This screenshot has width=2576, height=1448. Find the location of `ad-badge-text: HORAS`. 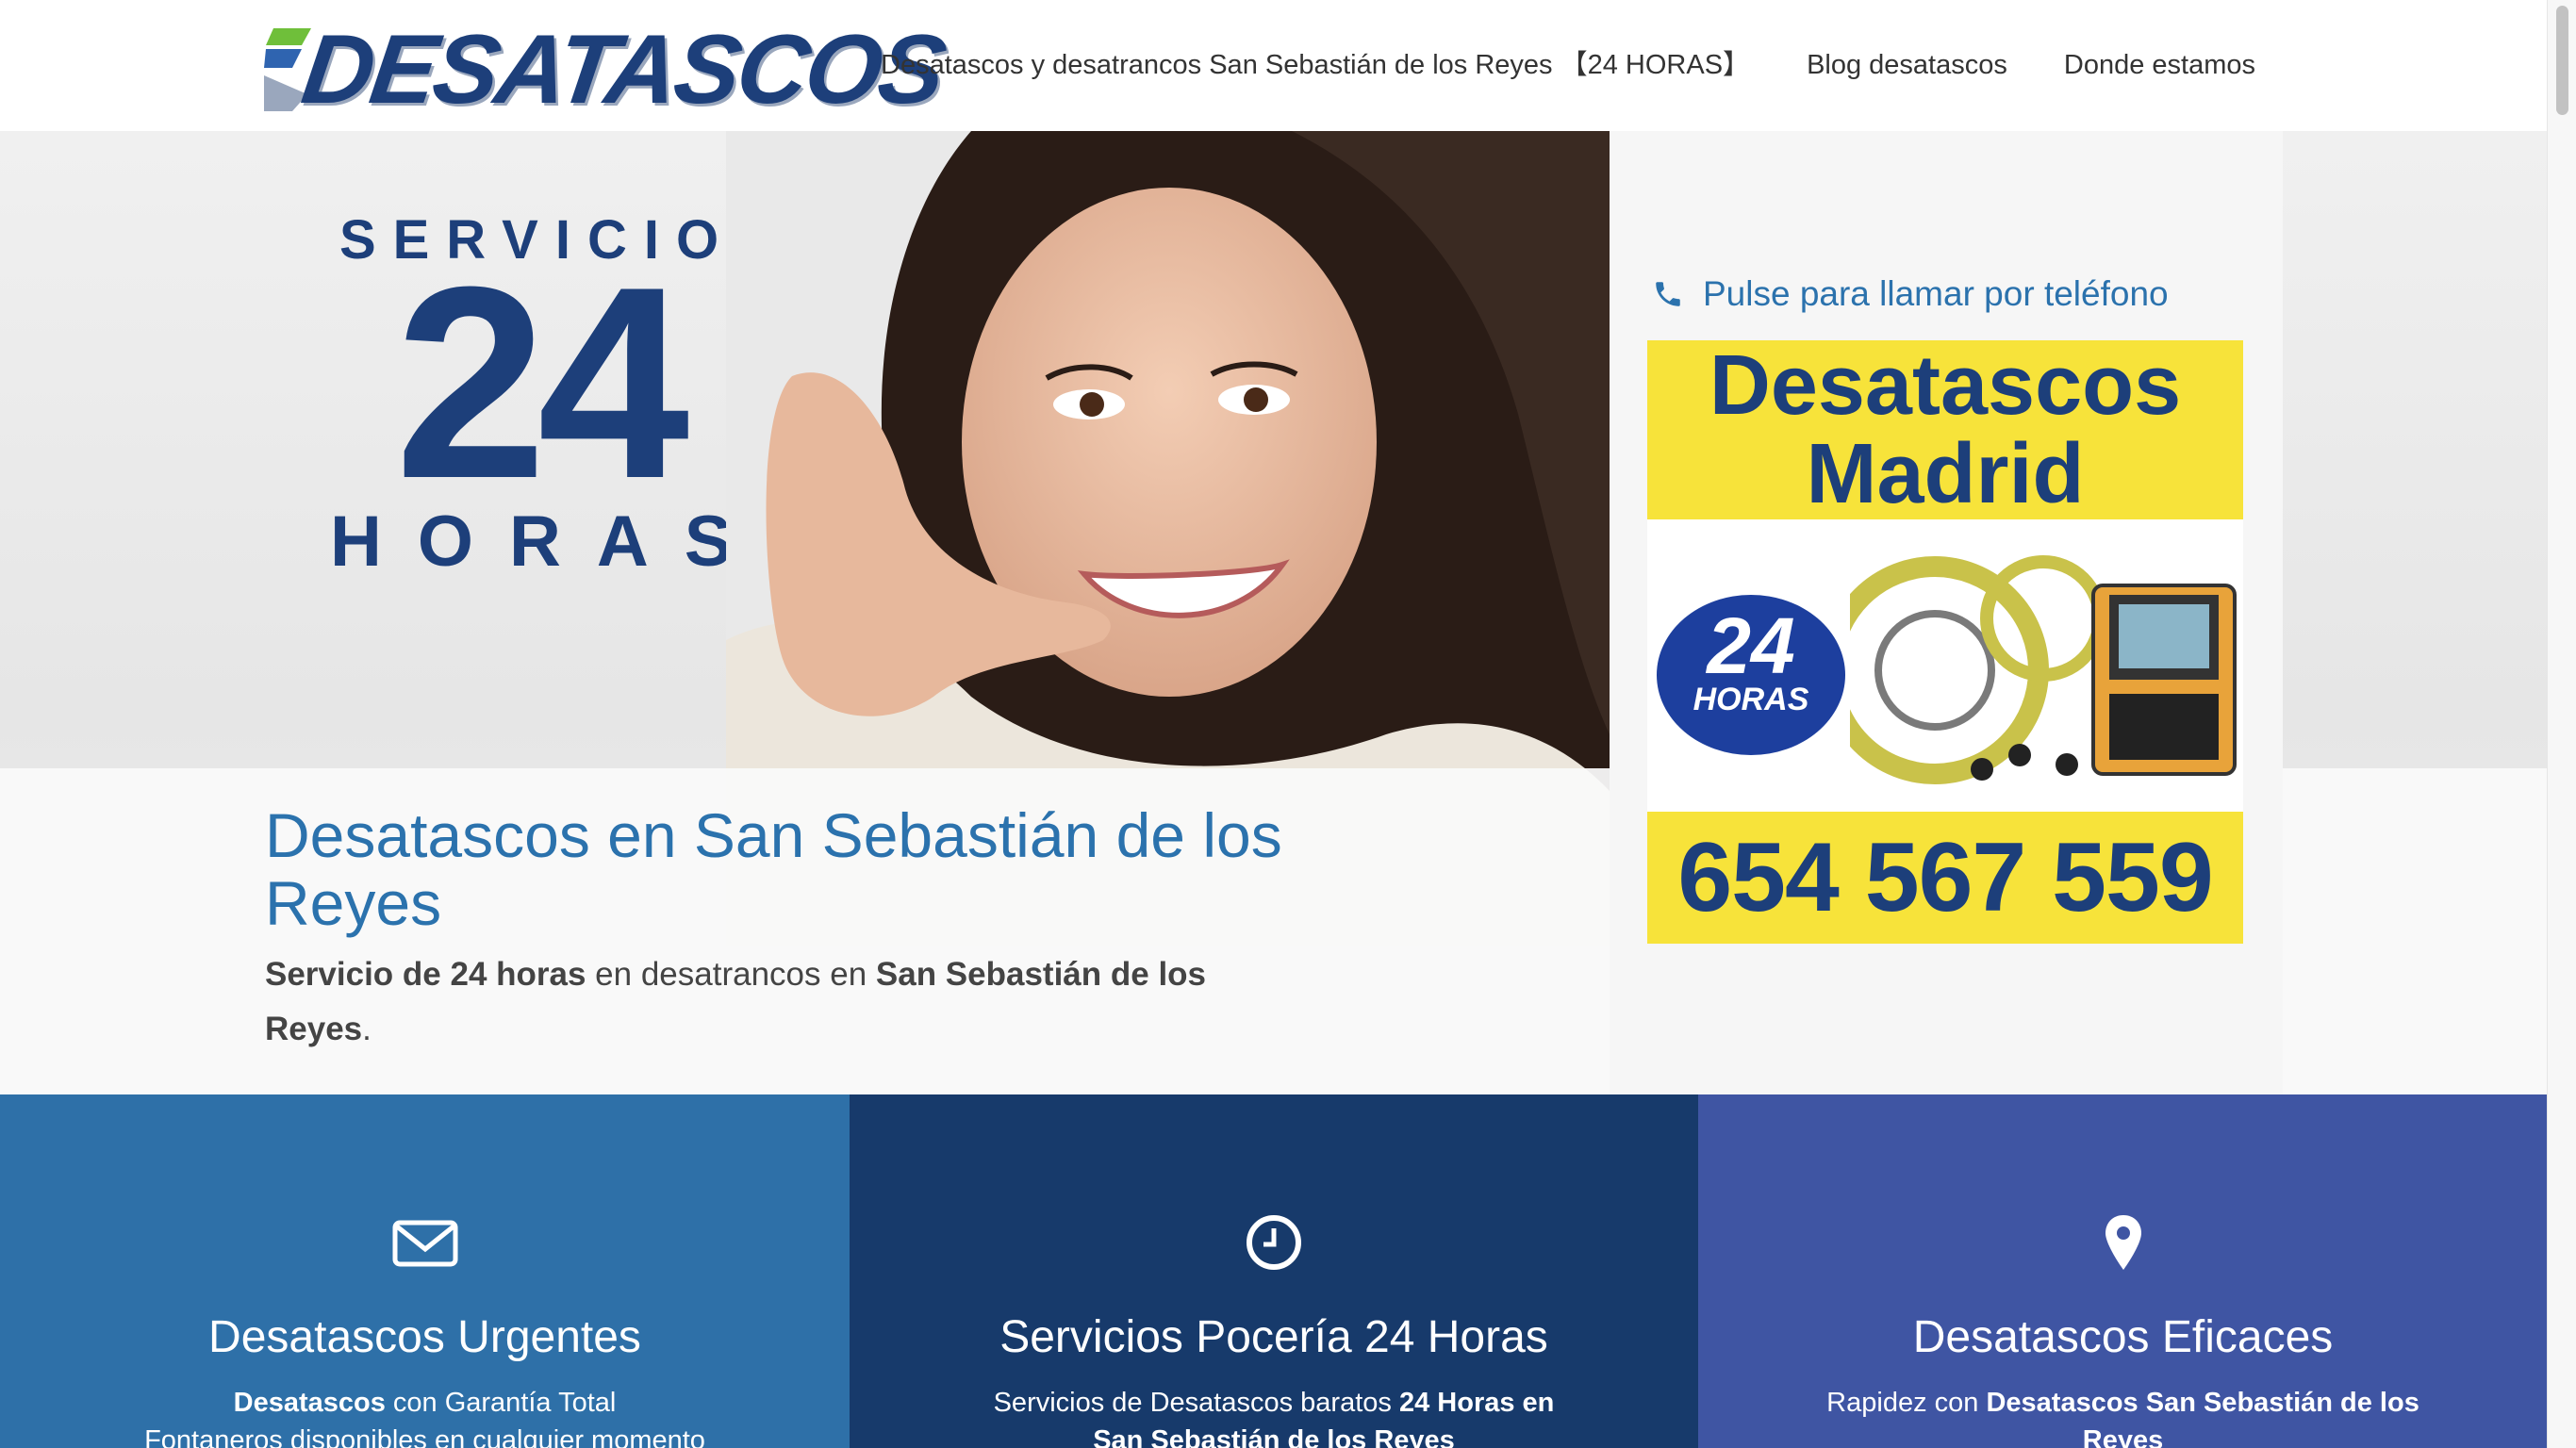

ad-badge-text: HORAS is located at coordinates (1751, 699).